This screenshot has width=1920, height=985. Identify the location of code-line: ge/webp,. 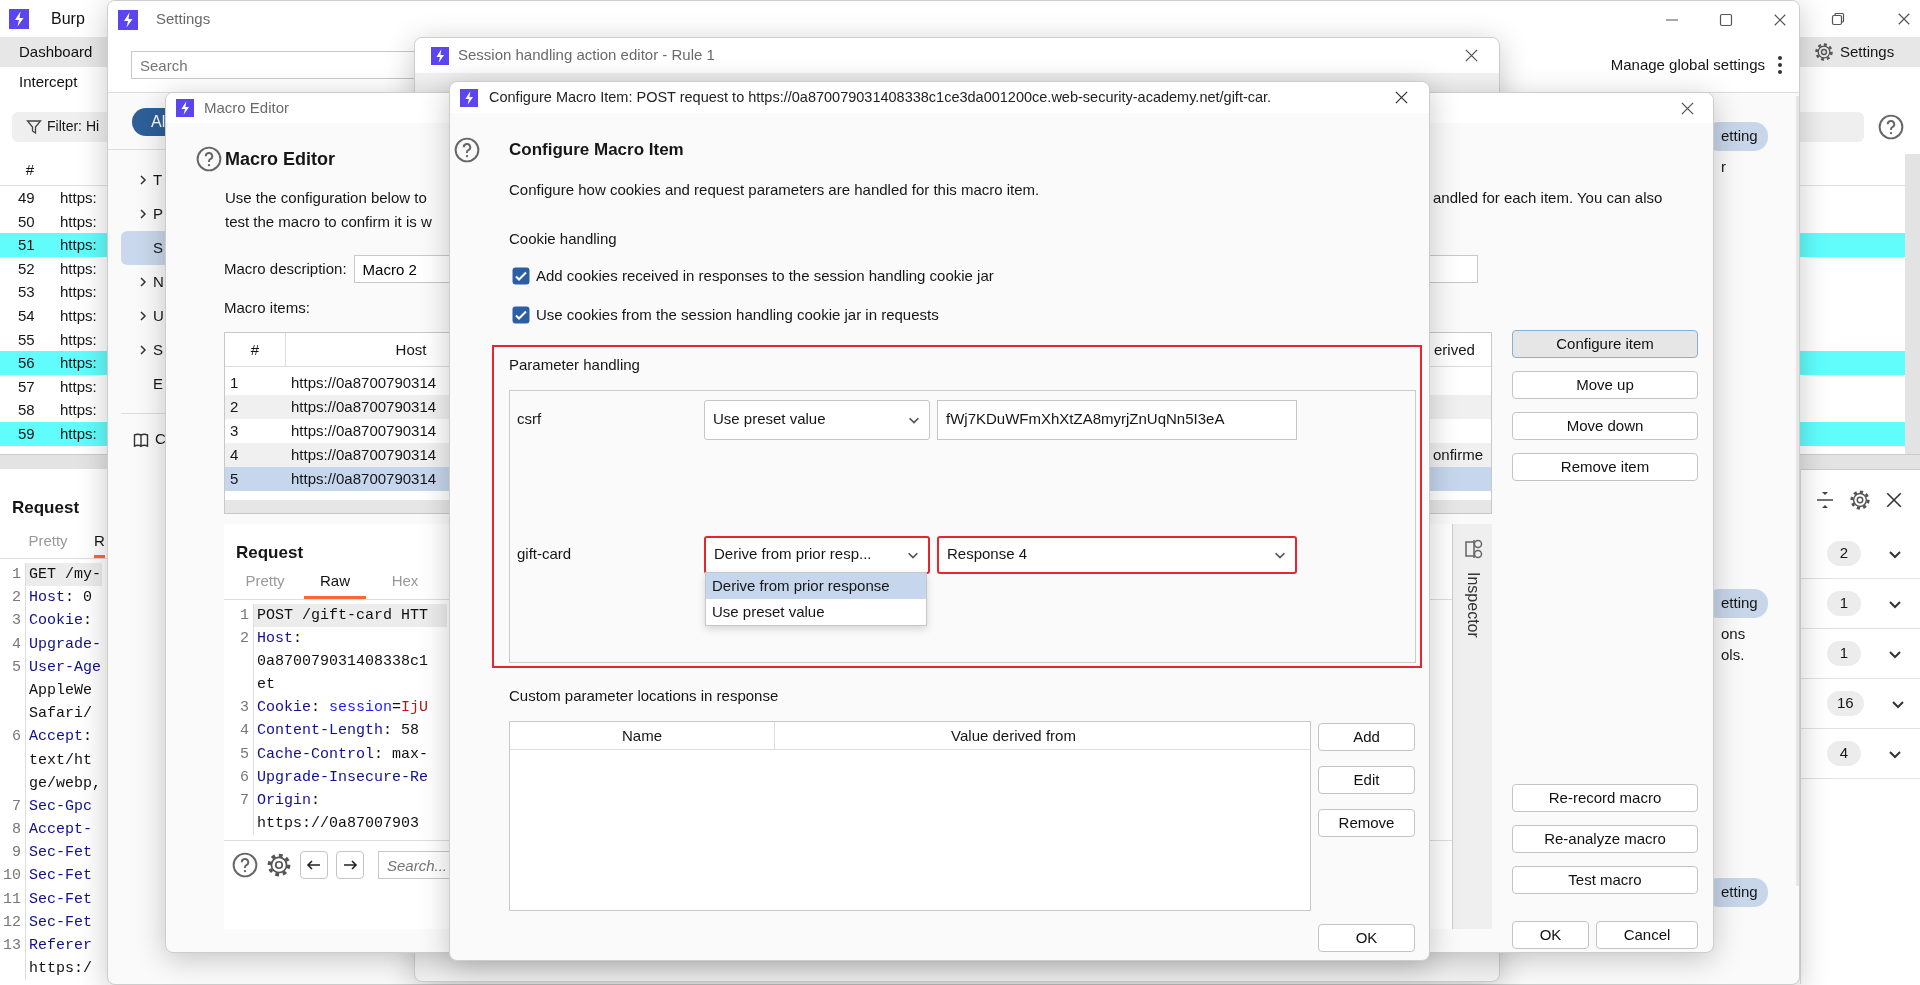
(65, 783).